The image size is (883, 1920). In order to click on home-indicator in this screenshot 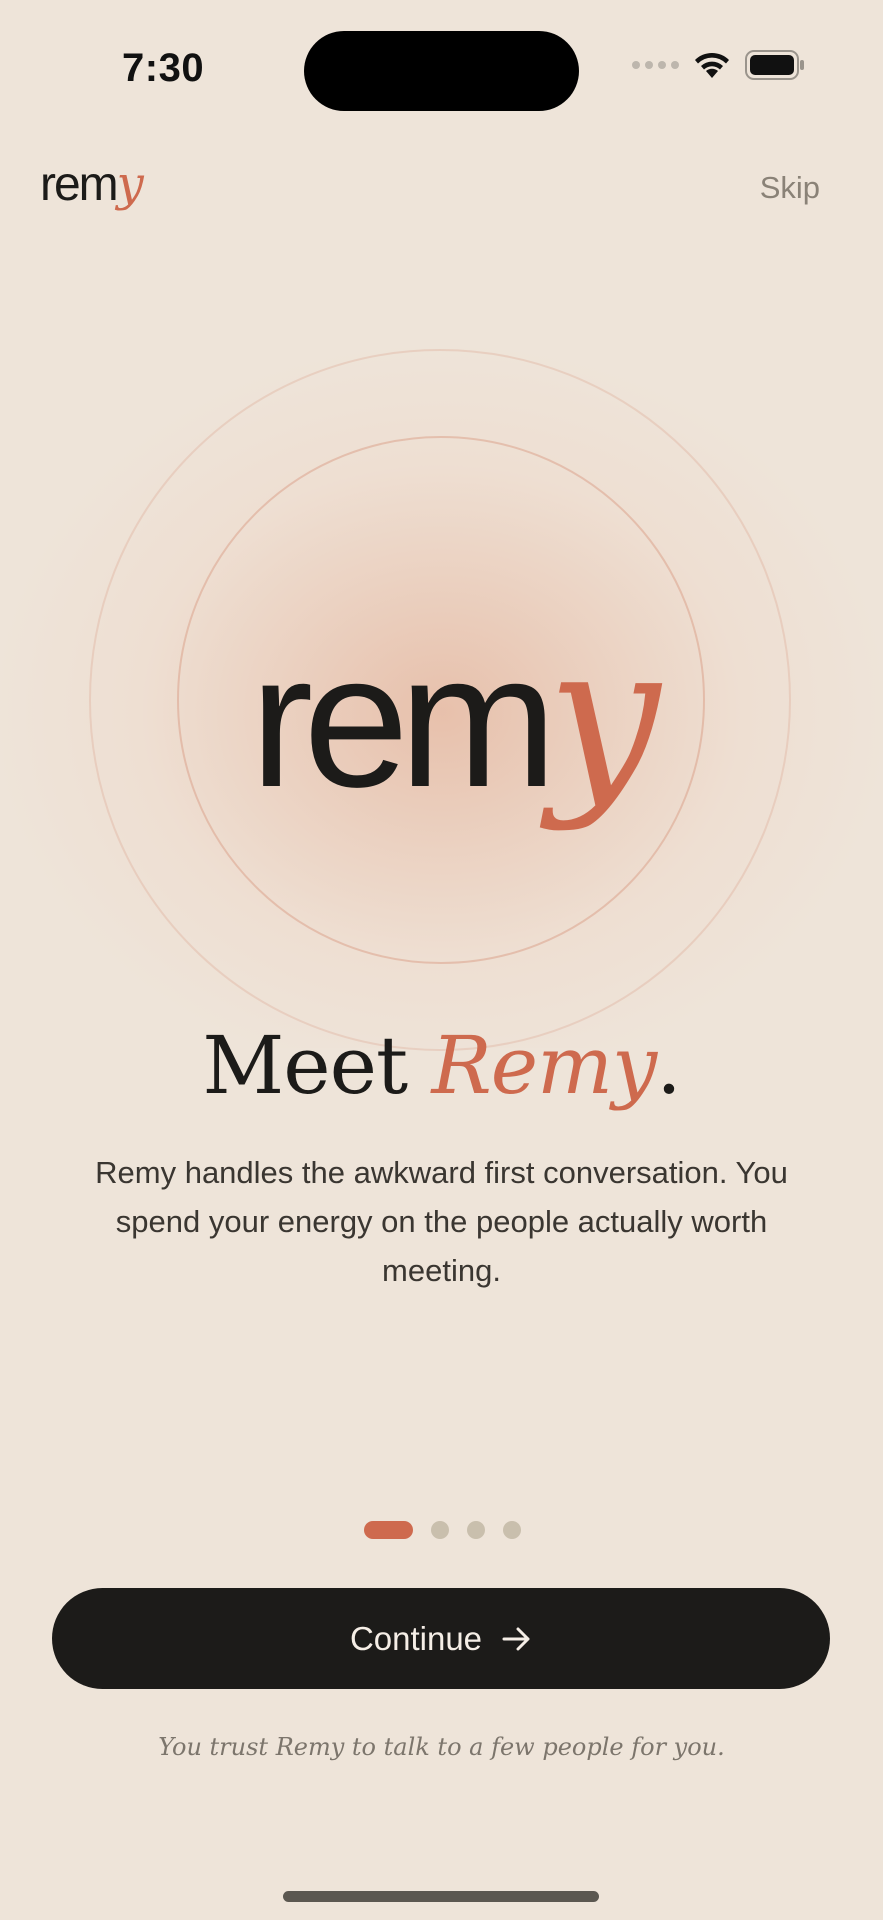, I will do `click(441, 1896)`.